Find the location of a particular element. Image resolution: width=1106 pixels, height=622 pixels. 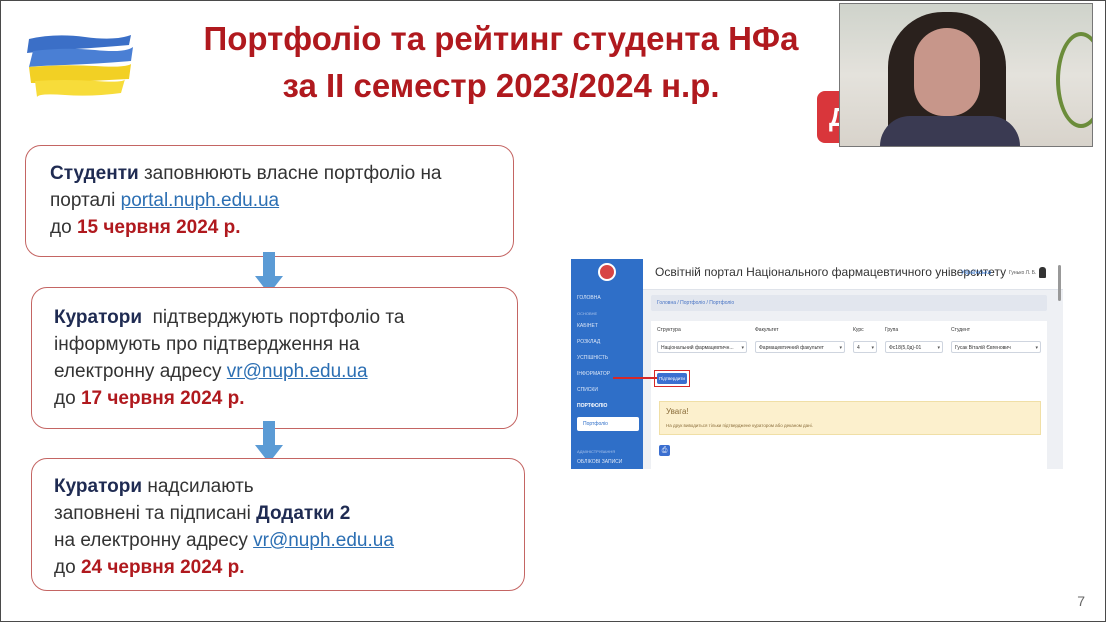

step-actor: Студенти is located at coordinates (94, 173).